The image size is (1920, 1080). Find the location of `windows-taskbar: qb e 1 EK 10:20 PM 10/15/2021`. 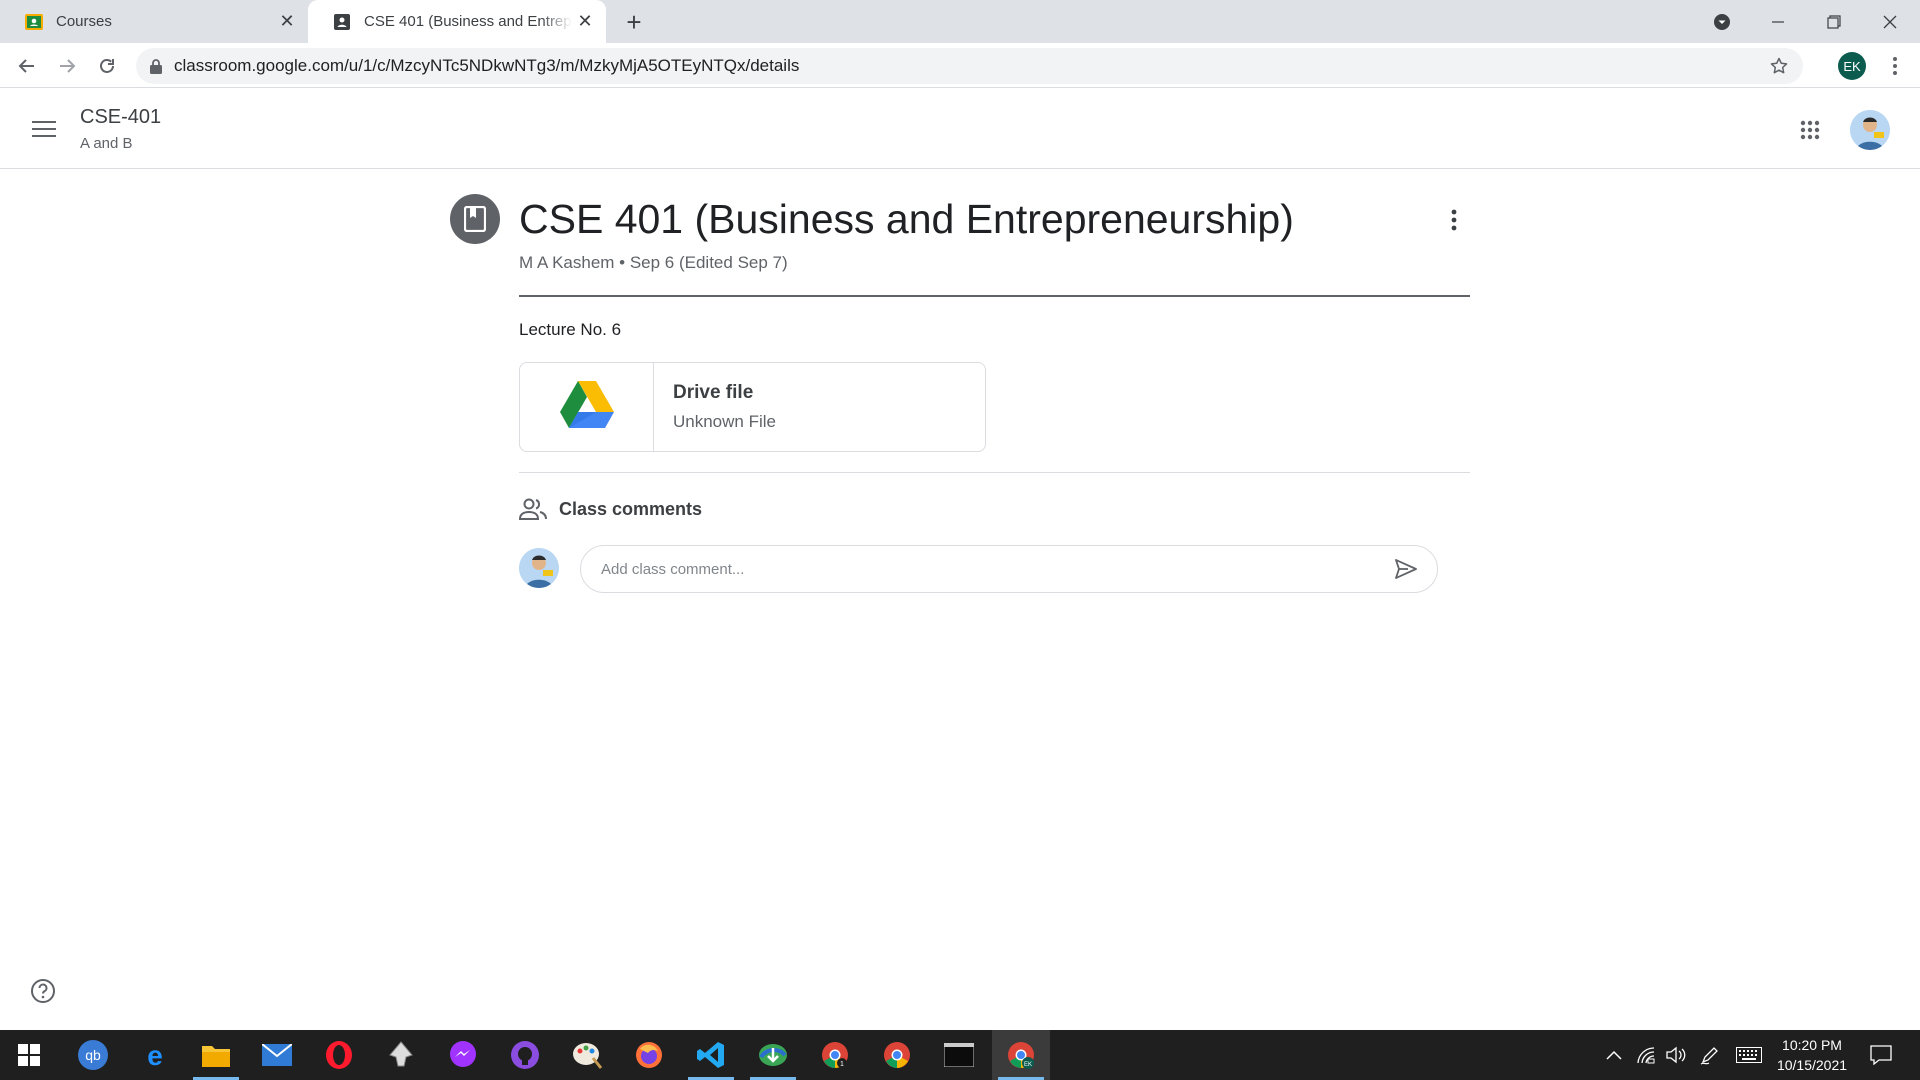

windows-taskbar: qb e 1 EK 10:20 PM 10/15/2021 is located at coordinates (960, 1055).